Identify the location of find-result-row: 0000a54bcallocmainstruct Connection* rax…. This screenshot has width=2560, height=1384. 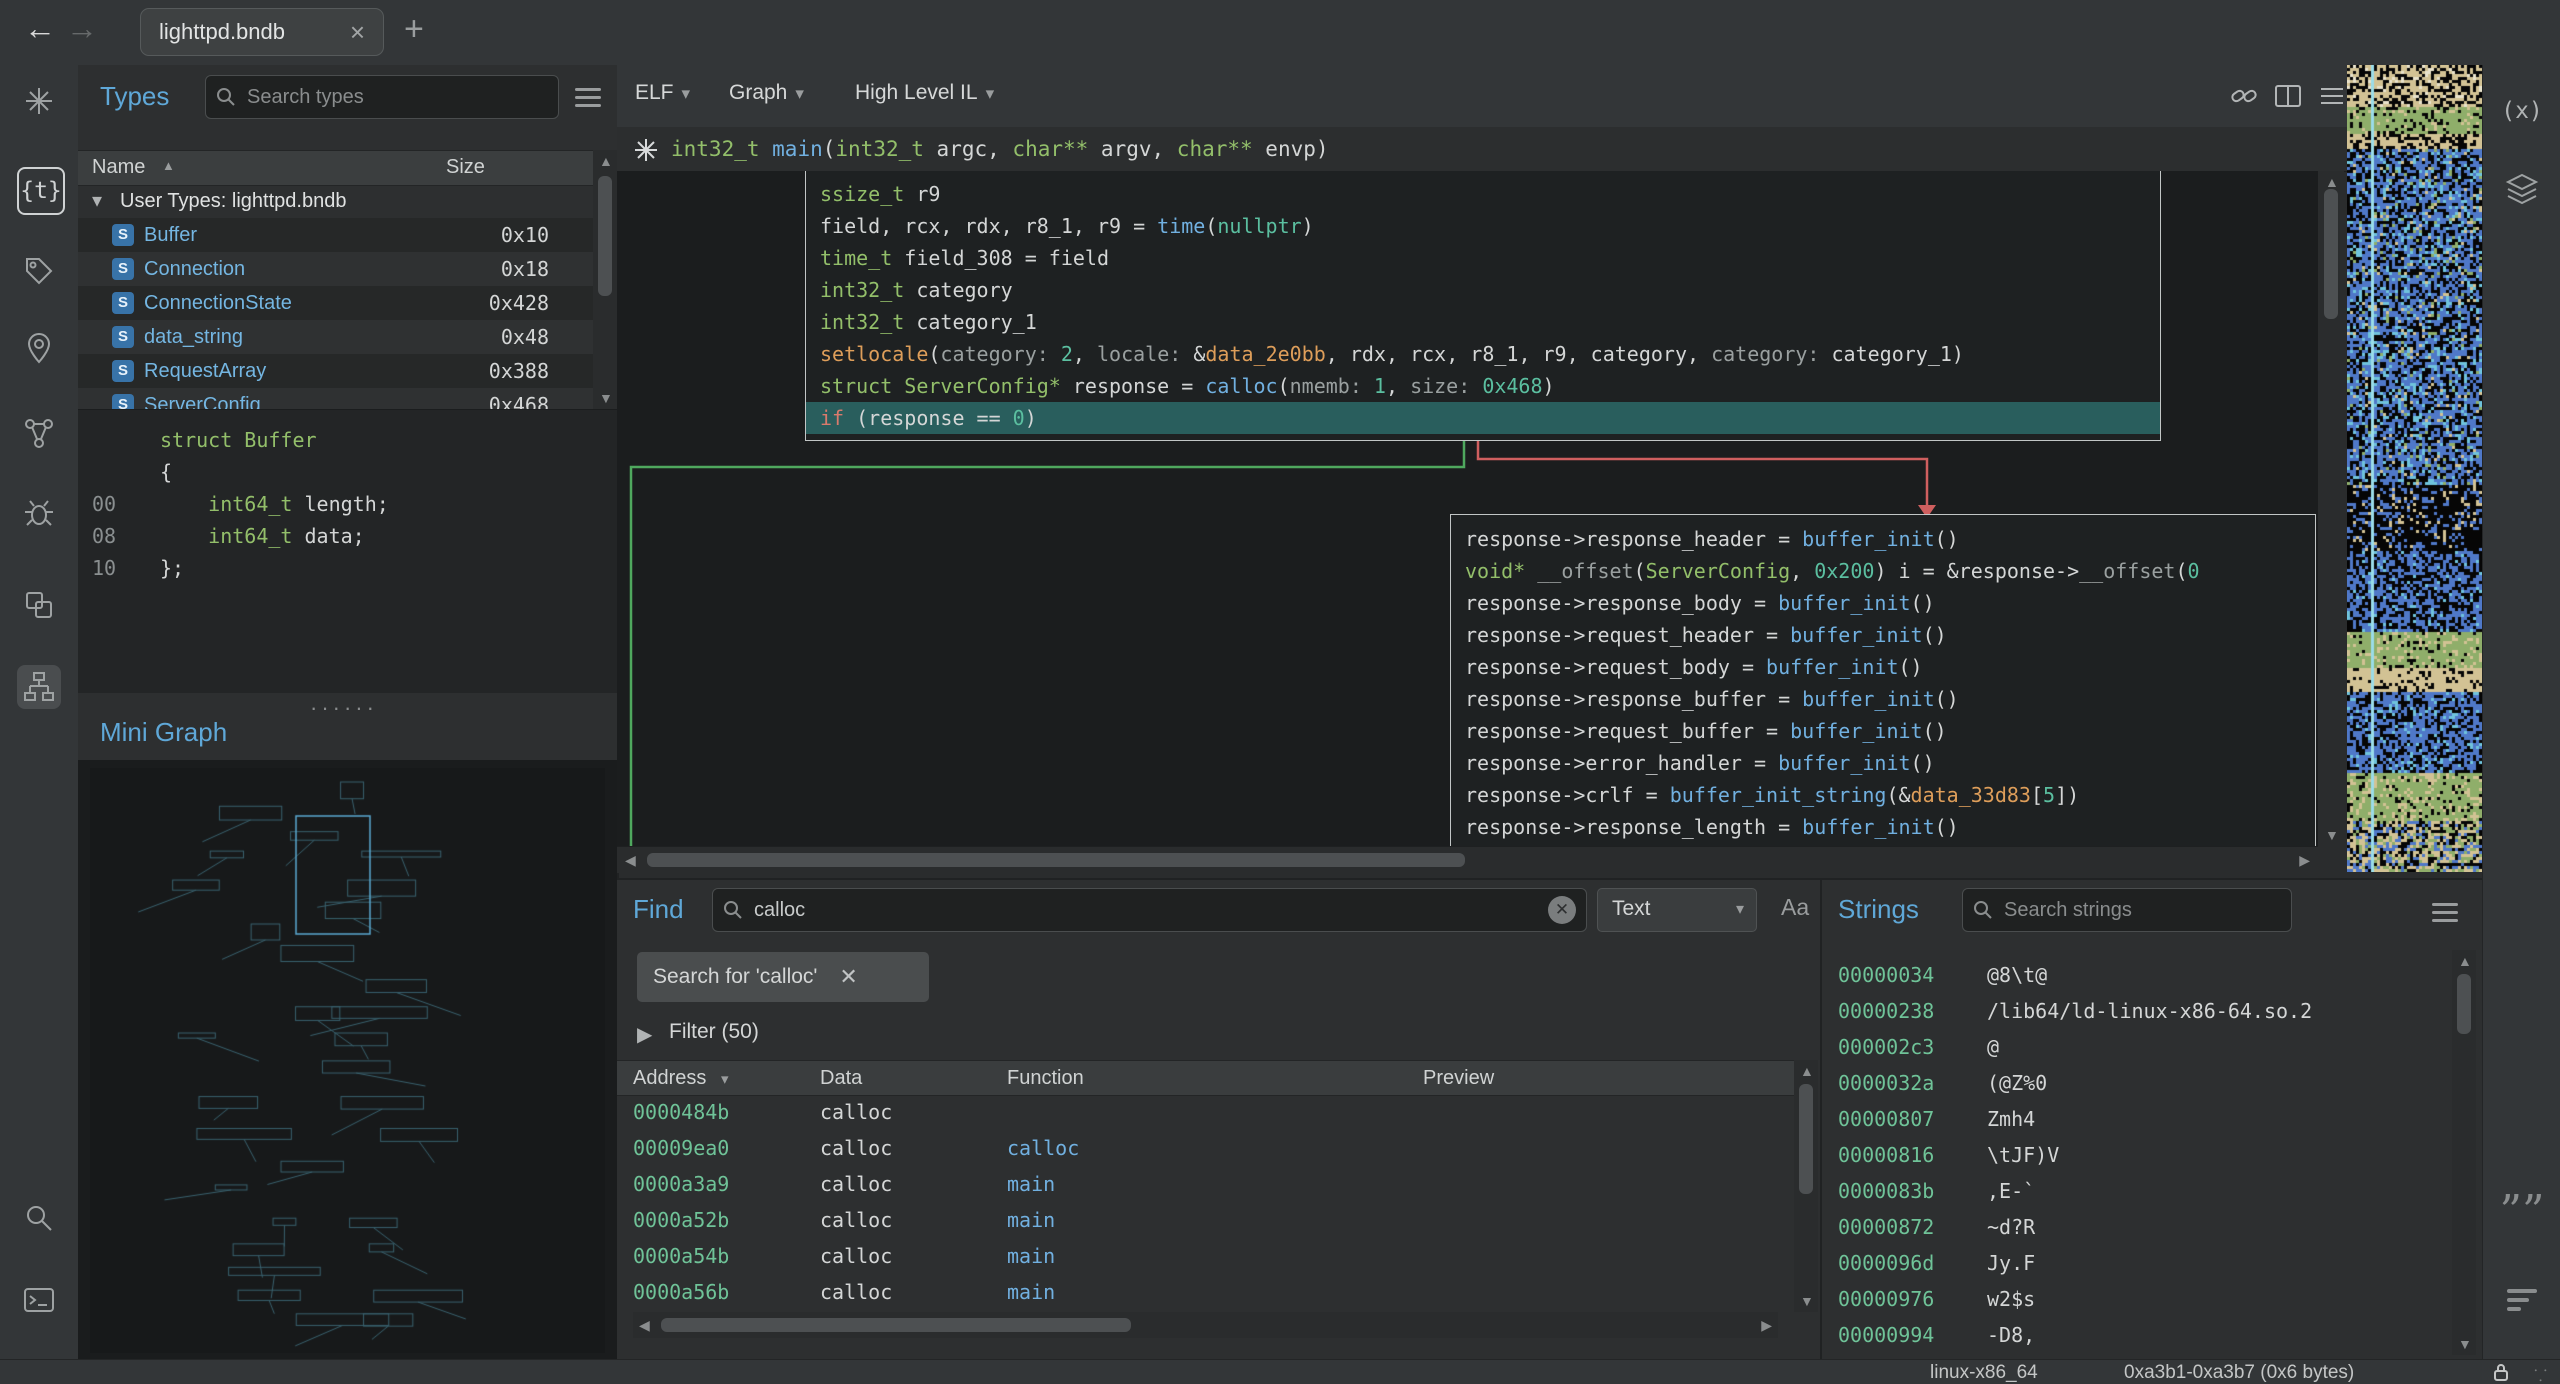
(1205, 1256).